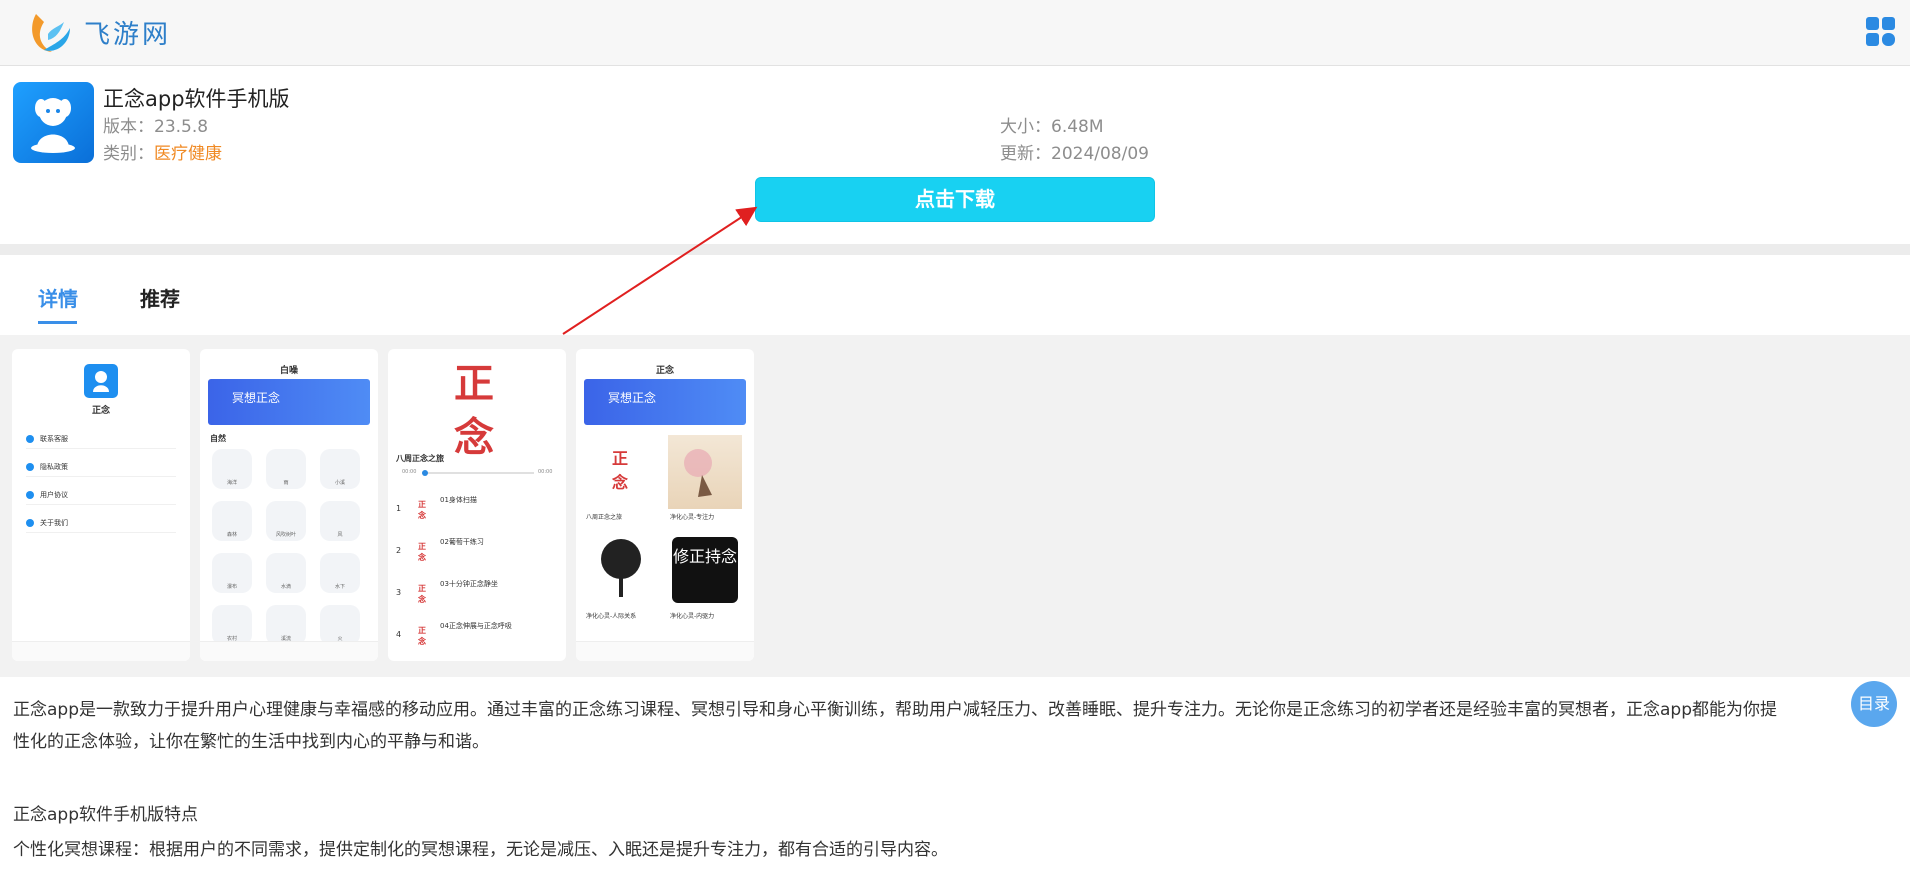  Describe the element at coordinates (101, 439) in the screenshot. I see `menu-item: 联系客服` at that location.